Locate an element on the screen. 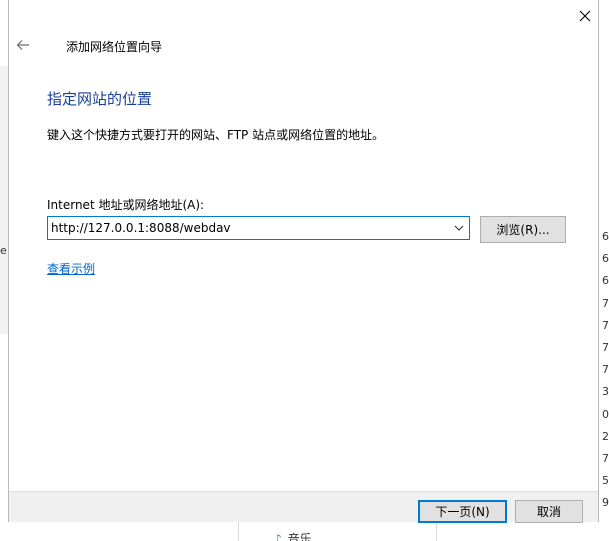  address-combobox is located at coordinates (258, 228).